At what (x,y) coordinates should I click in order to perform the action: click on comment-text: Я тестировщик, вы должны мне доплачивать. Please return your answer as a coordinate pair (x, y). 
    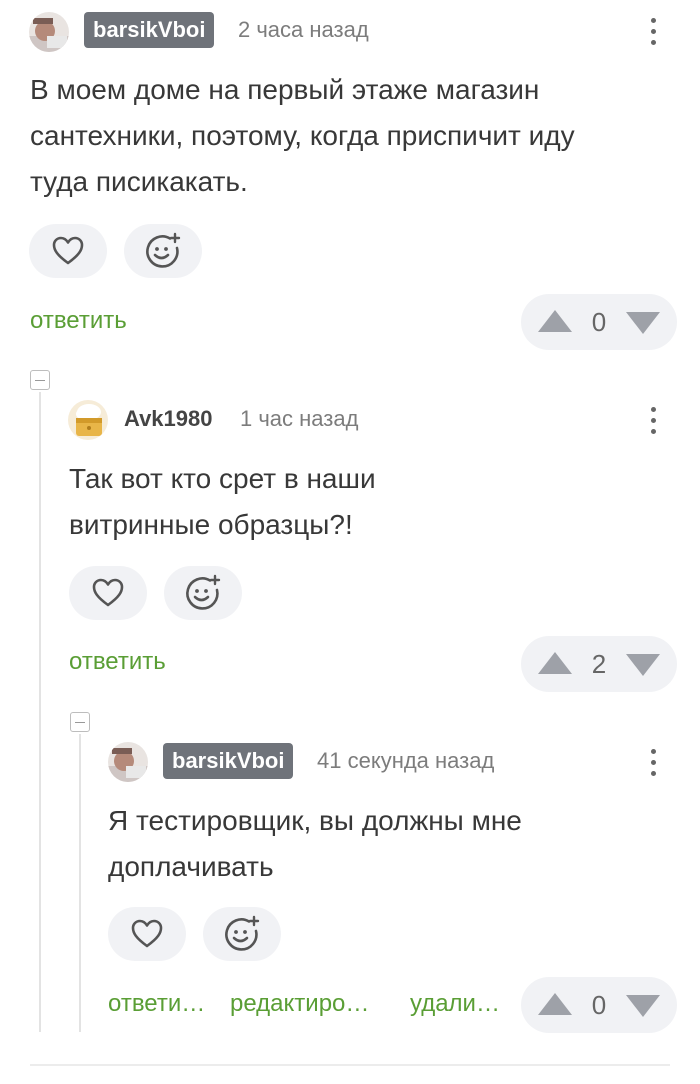
    Looking at the image, I should click on (388, 844).